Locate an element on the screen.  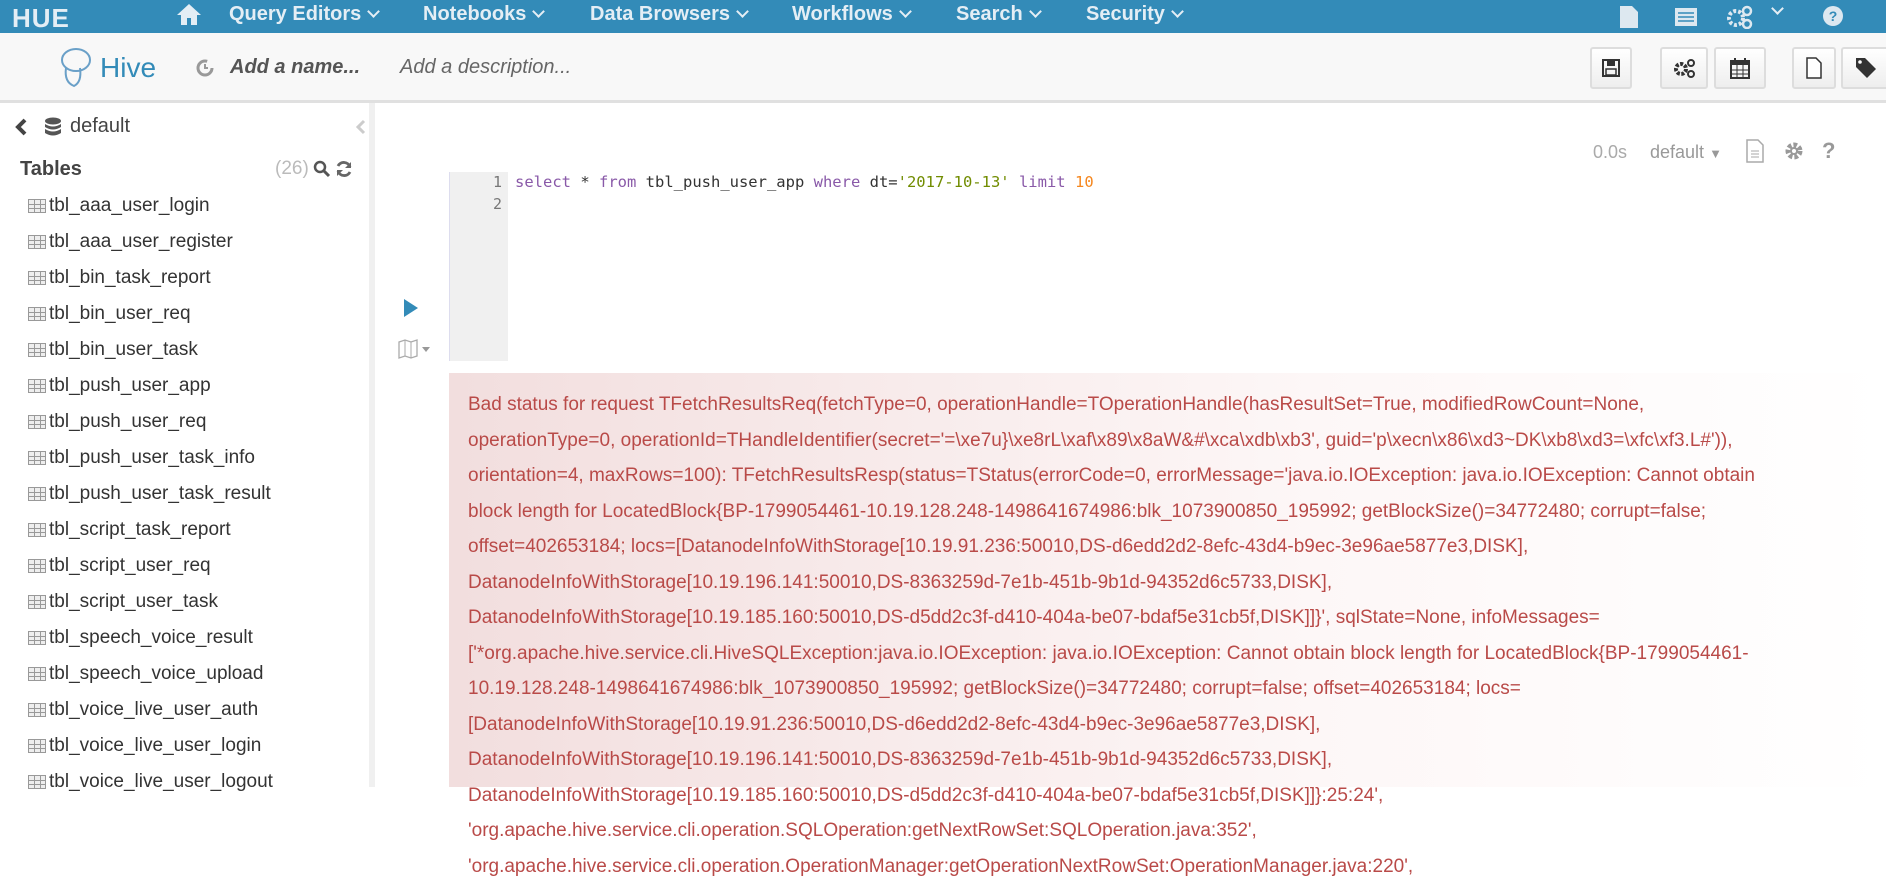
hue-logo: HUE is located at coordinates (41, 18).